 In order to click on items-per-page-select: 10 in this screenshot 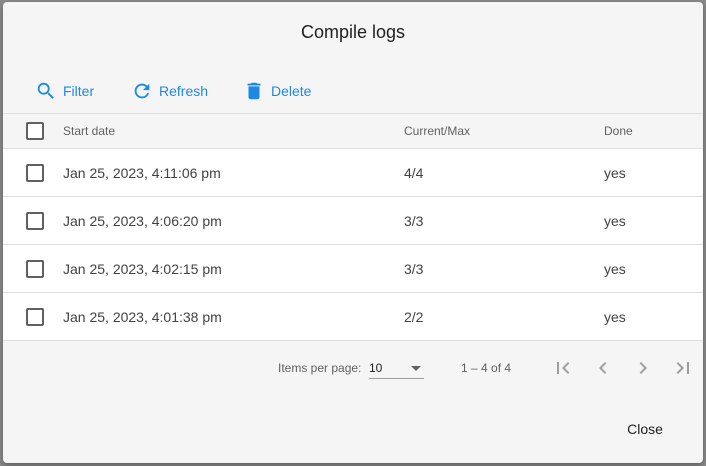, I will do `click(396, 366)`.